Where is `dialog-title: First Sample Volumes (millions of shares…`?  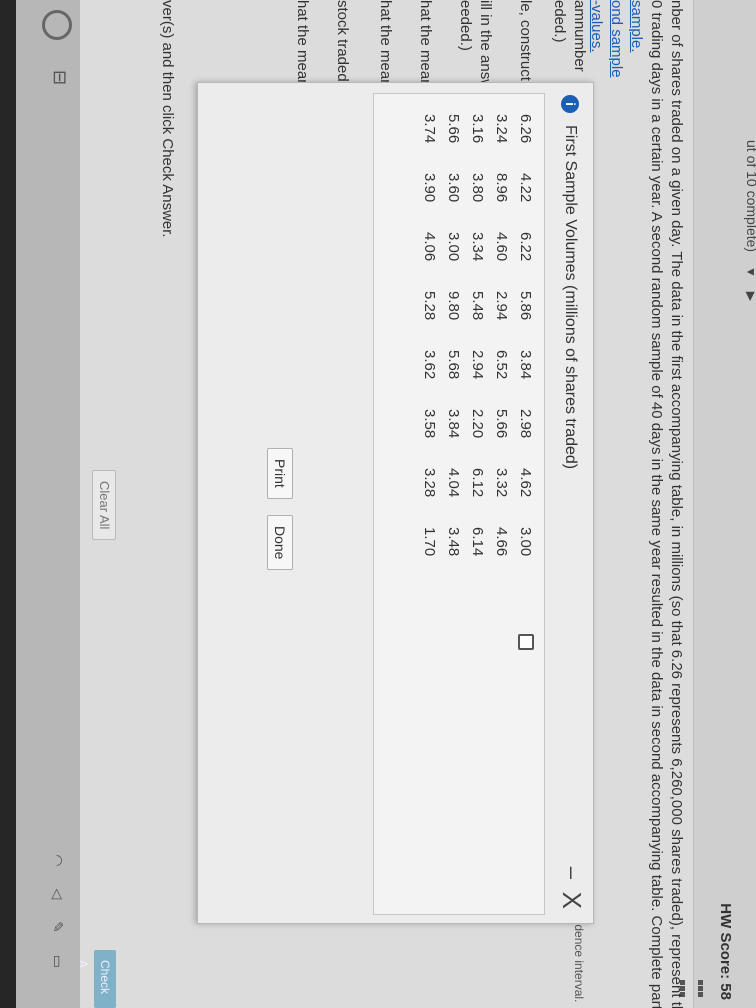 dialog-title: First Sample Volumes (millions of shares… is located at coordinates (570, 297).